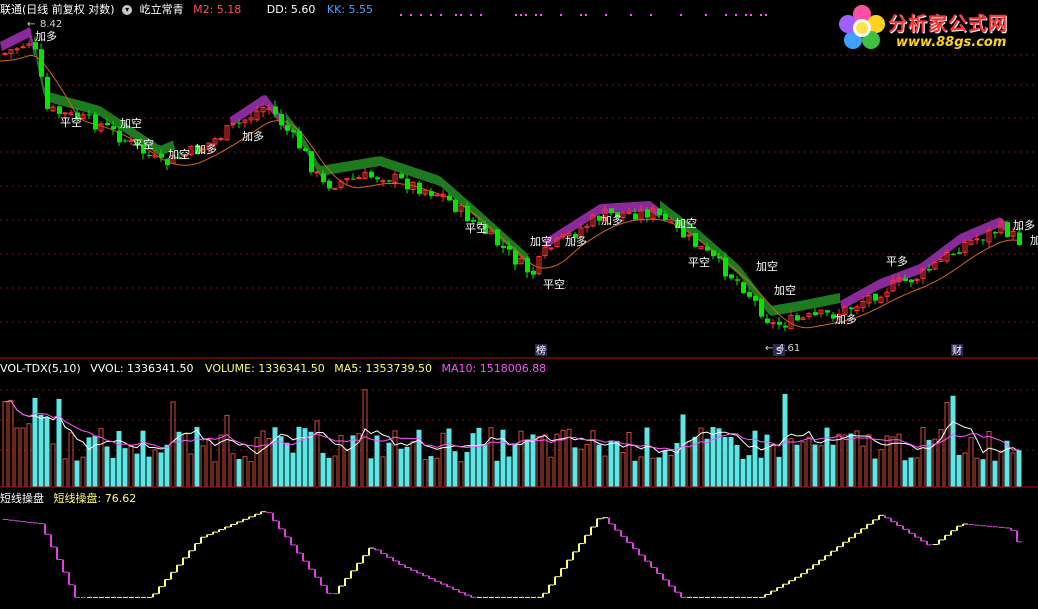  Describe the element at coordinates (57, 9) in the screenshot. I see `chart-title: 联通(日线 前复权 对数)` at that location.